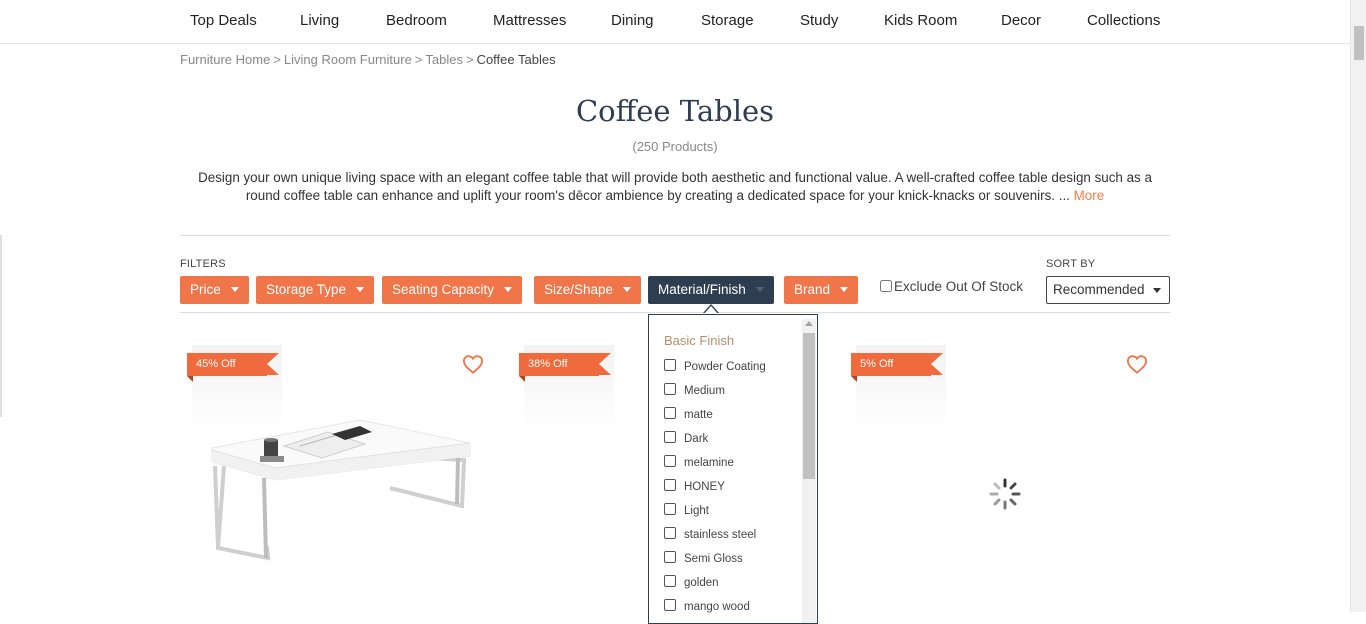 This screenshot has height=624, width=1366. Describe the element at coordinates (819, 20) in the screenshot. I see `nav-item-study: Study` at that location.